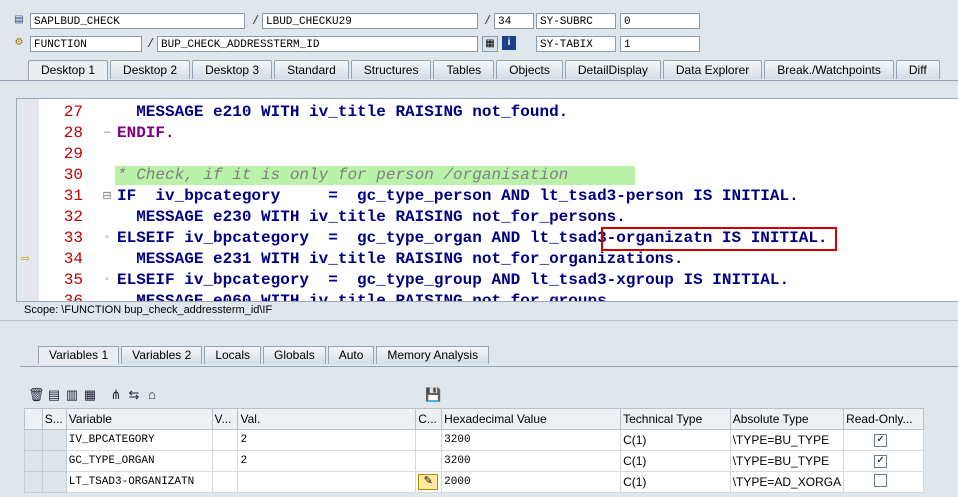 This screenshot has height=497, width=958. Describe the element at coordinates (54, 395) in the screenshot. I see `details-icon: ▤` at that location.